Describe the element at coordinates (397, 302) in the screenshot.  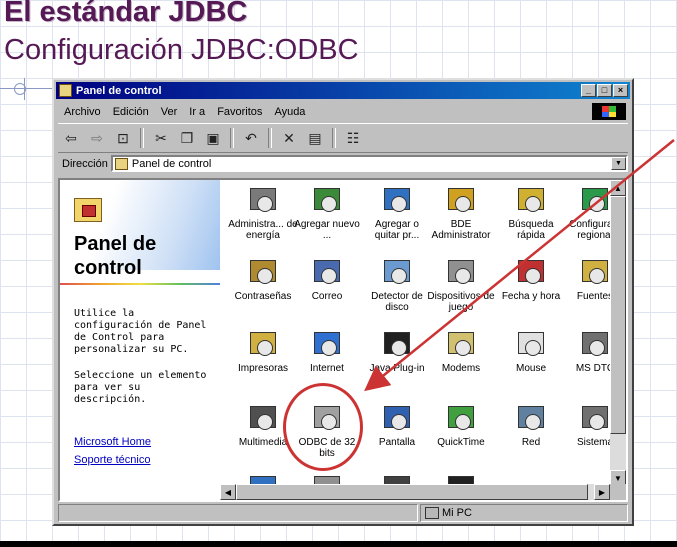
I see `item-label: Detector de disco` at that location.